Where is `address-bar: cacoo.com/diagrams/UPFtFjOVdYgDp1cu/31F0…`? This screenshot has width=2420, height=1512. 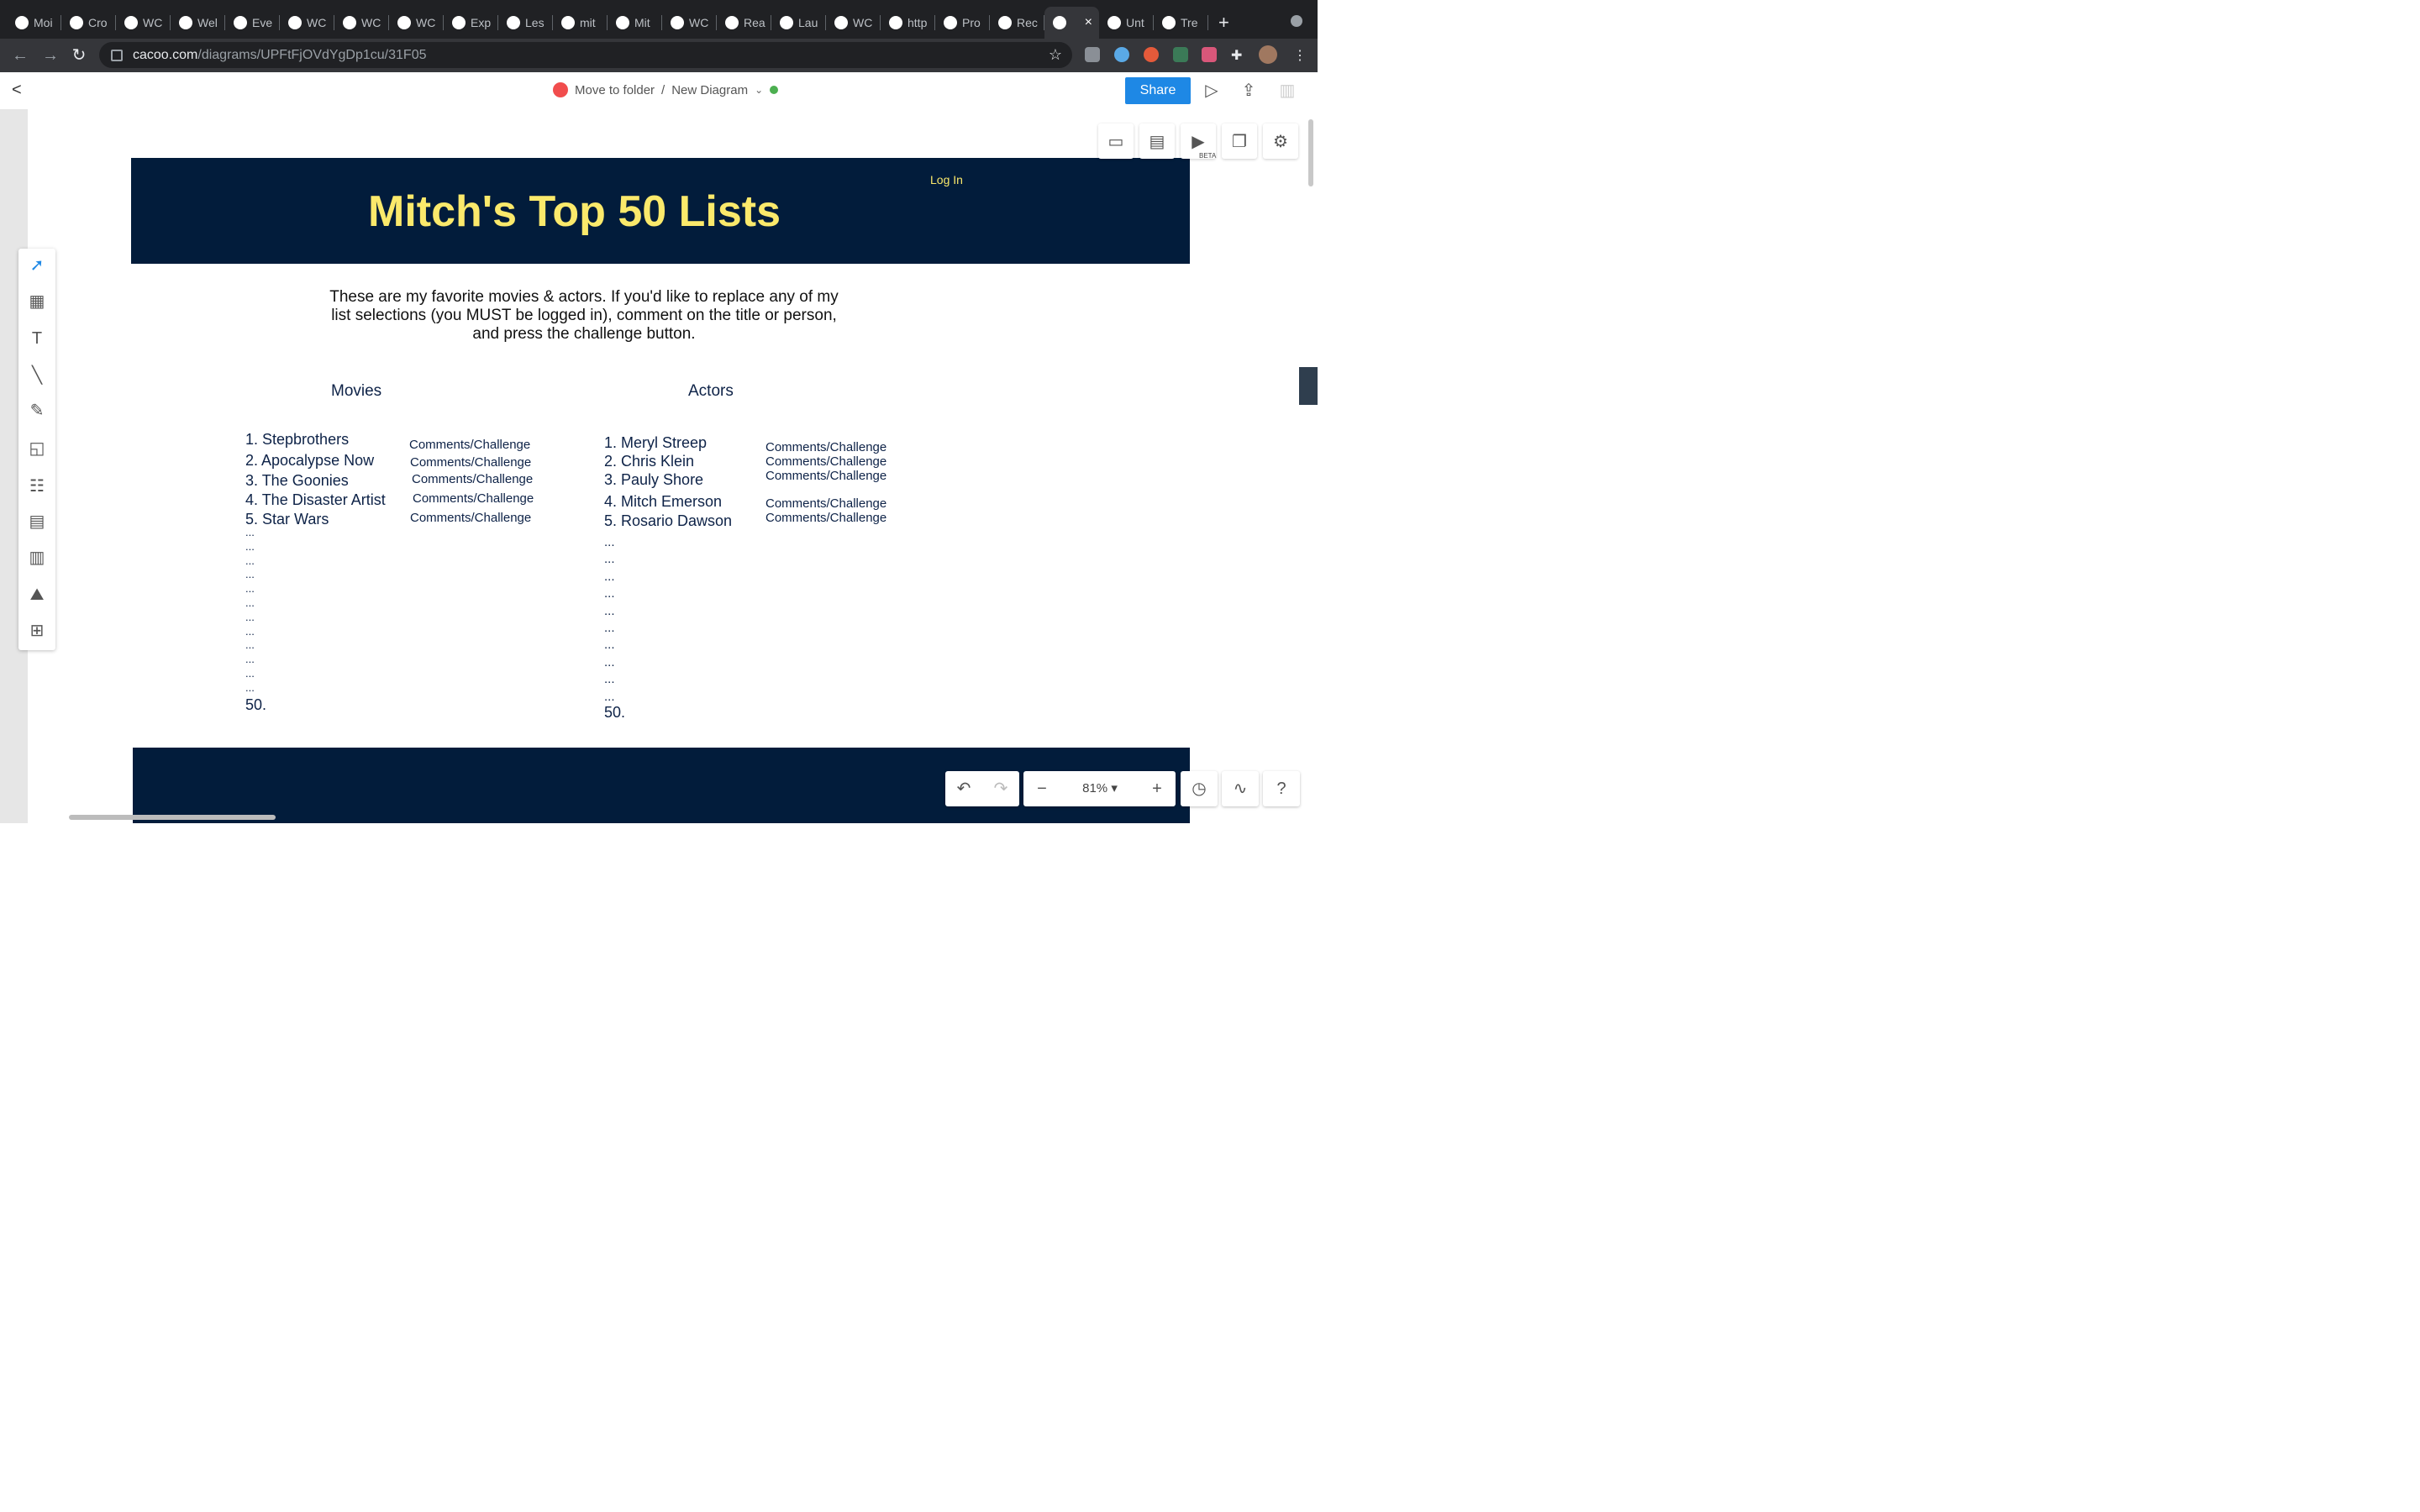
address-bar: cacoo.com/diagrams/UPFtFjOVdYgDp1cu/31F0… is located at coordinates (585, 55).